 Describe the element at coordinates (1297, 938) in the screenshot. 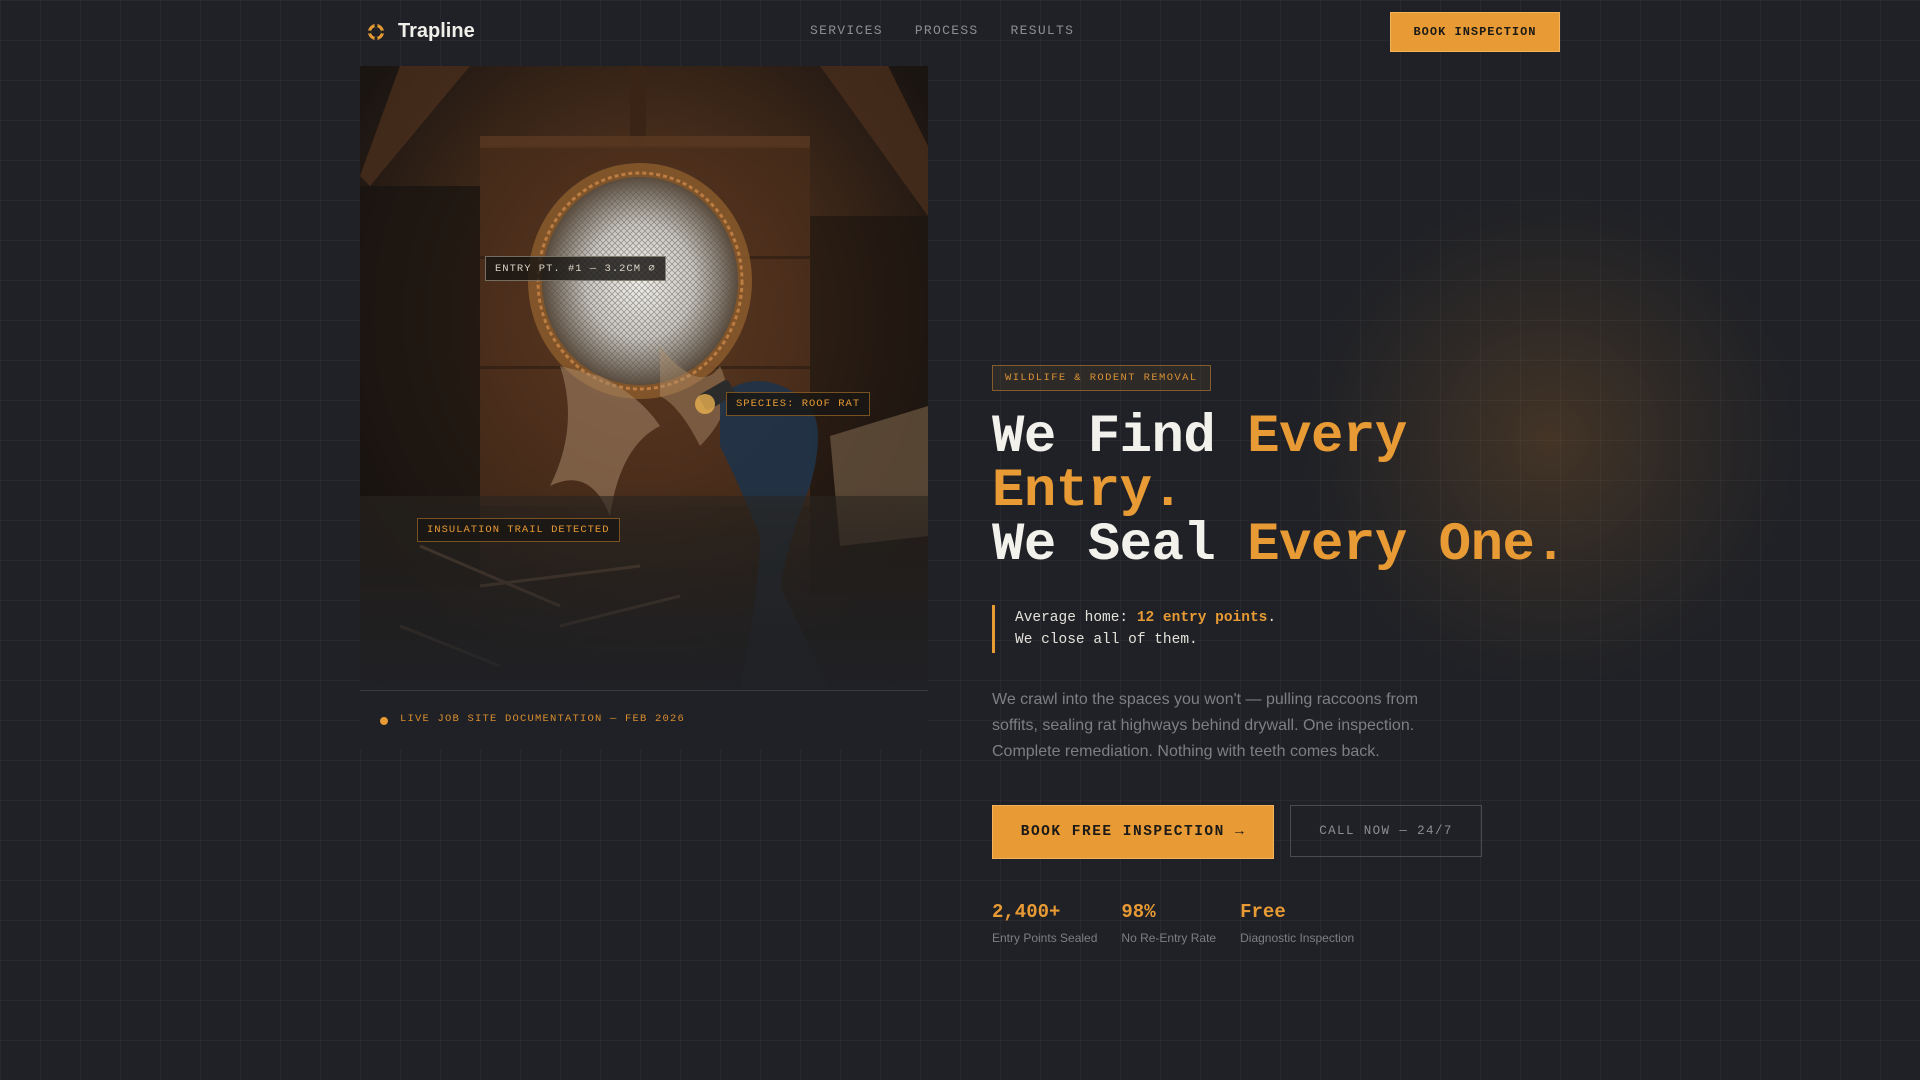

I see `stat-label: Diagnostic Inspection` at that location.